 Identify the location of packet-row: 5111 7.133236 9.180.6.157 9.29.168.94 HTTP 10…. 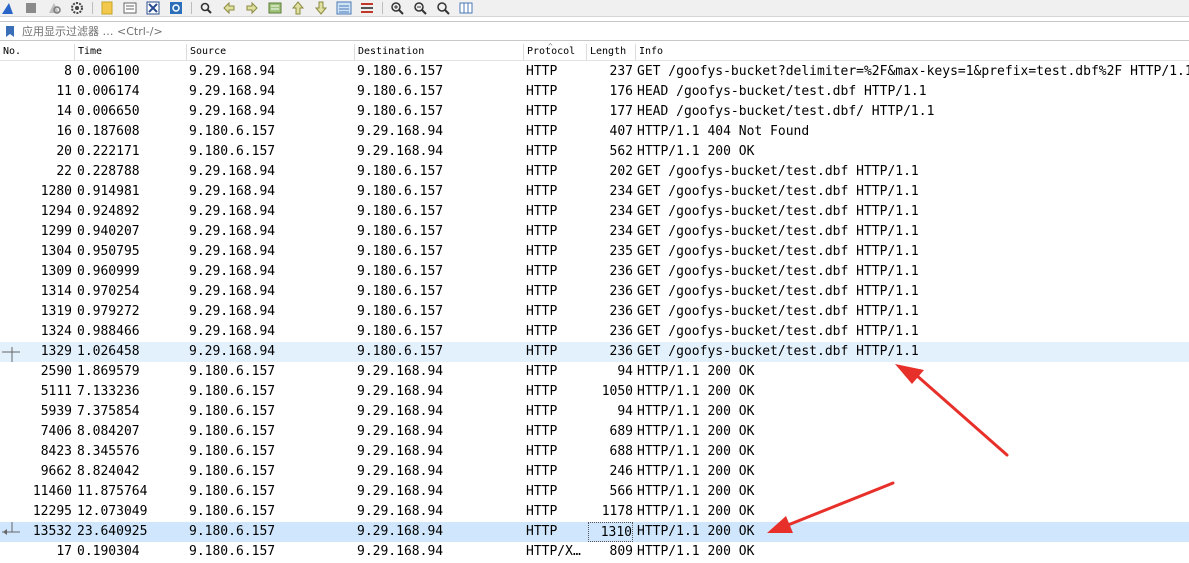
(594, 392).